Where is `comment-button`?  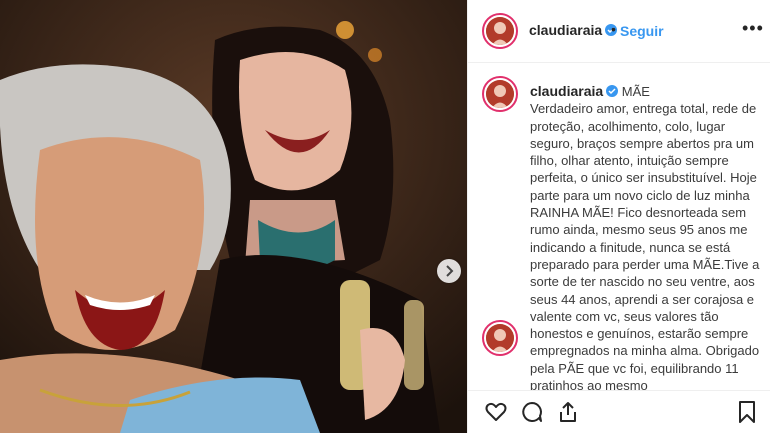 comment-button is located at coordinates (532, 414).